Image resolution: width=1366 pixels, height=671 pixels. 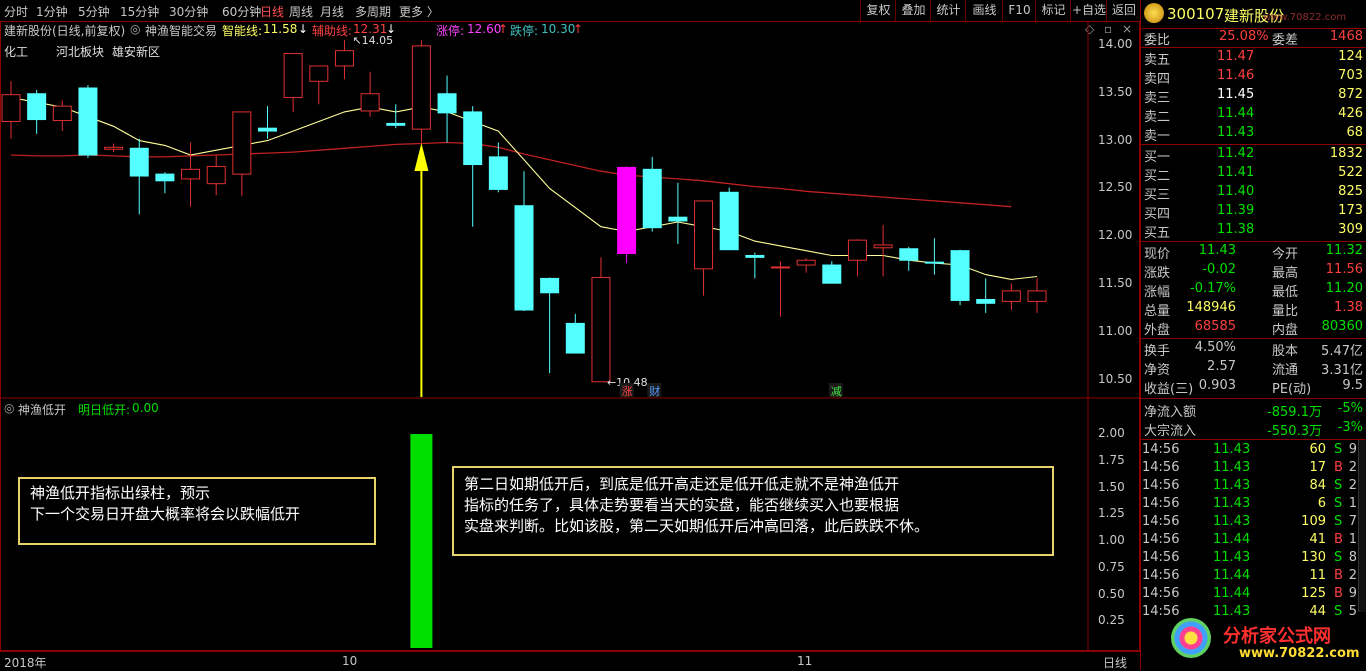 What do you see at coordinates (1285, 254) in the screenshot?
I see `stat-label: 今开` at bounding box center [1285, 254].